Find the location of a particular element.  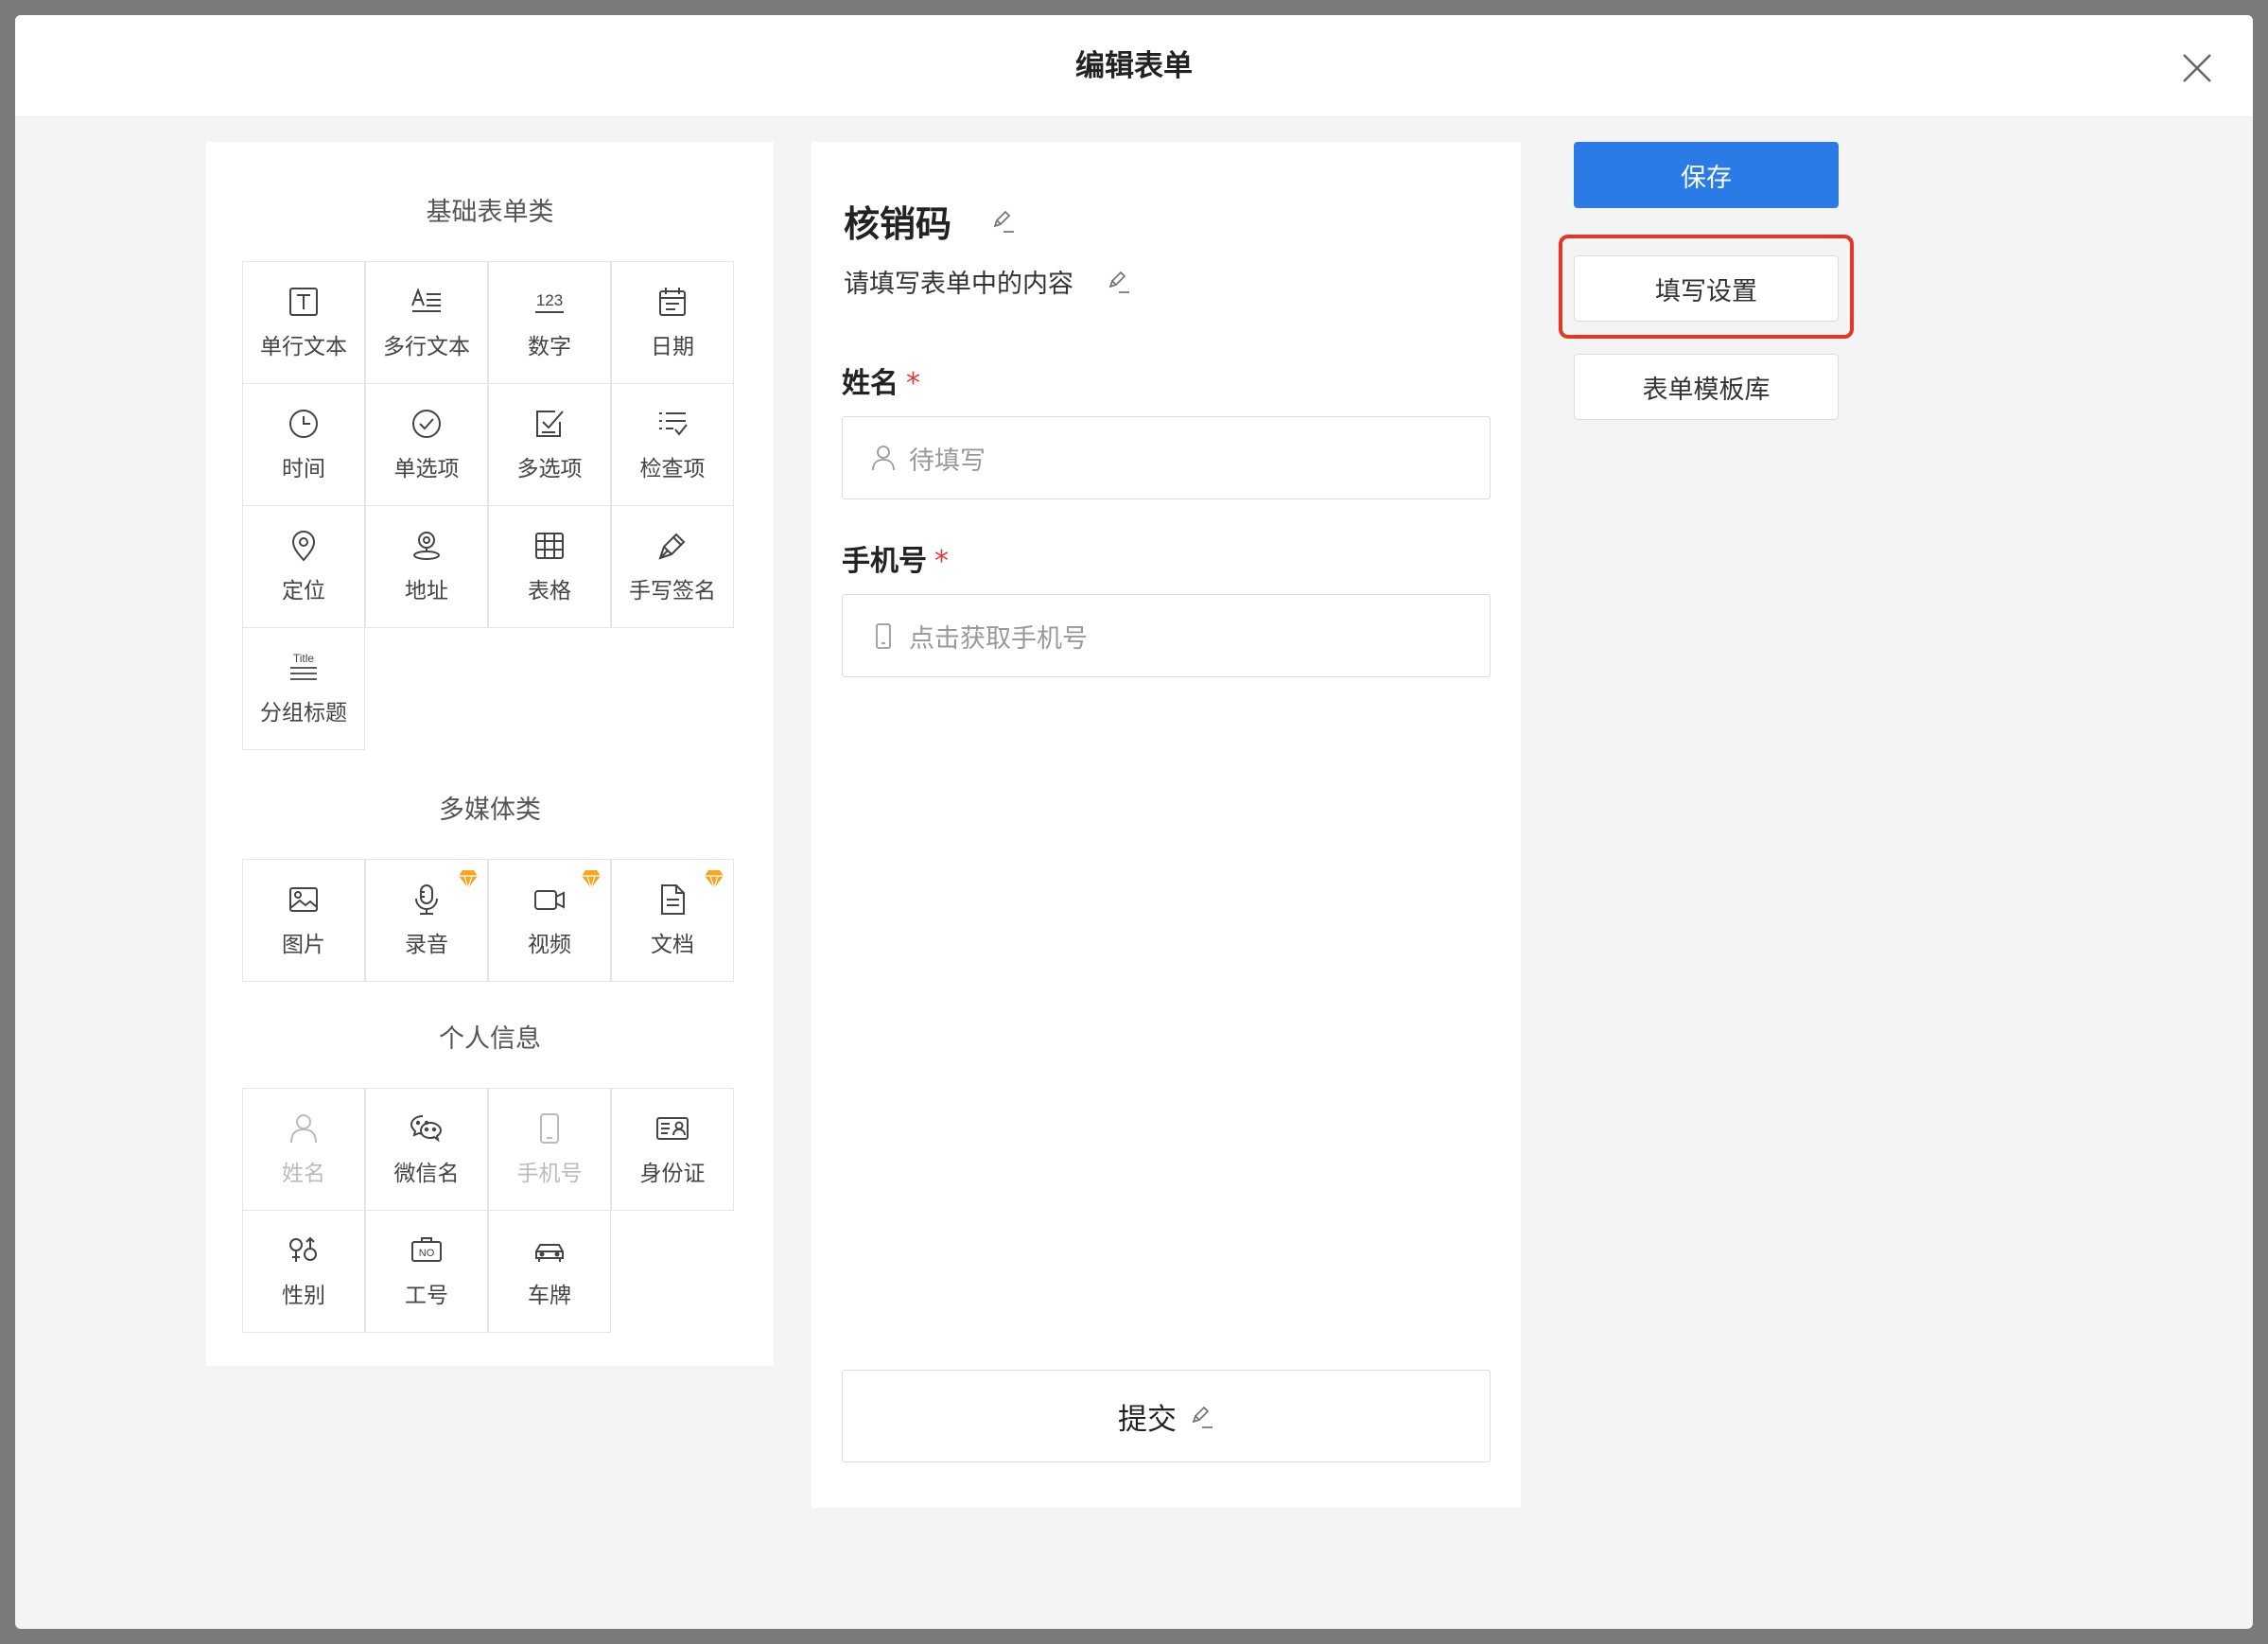

field-name: 姓名 is located at coordinates (303, 1149).